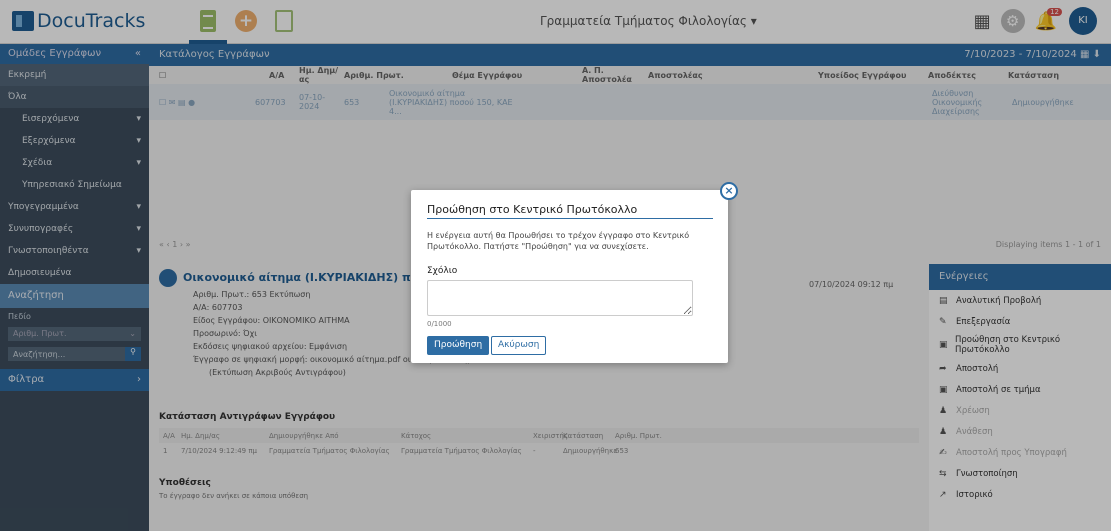  What do you see at coordinates (560, 298) in the screenshot?
I see `comment-textarea` at bounding box center [560, 298].